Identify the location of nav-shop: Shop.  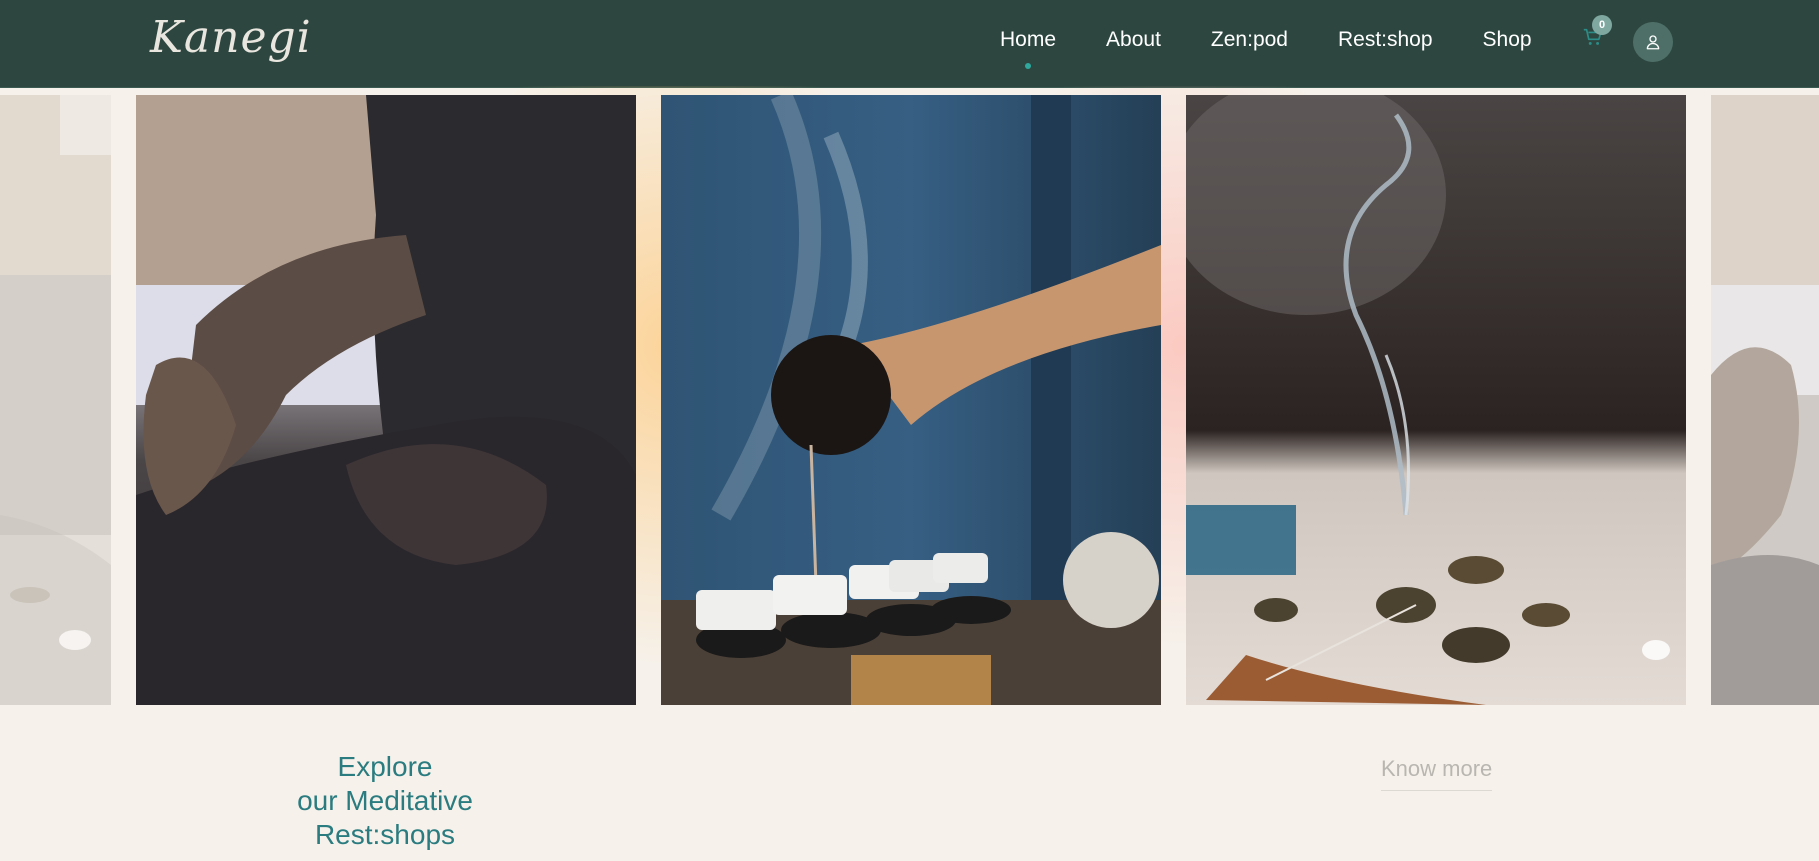
(1507, 40).